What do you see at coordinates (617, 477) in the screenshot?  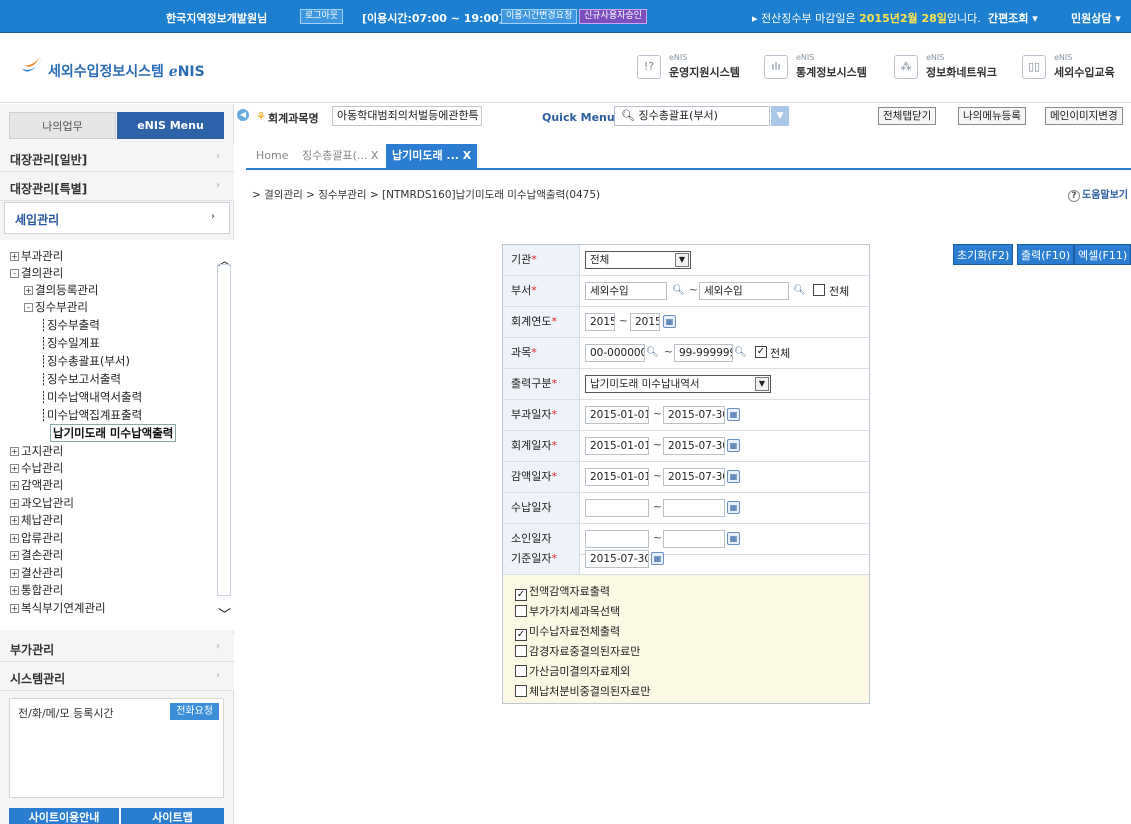 I see `reduce-date-from: 2015-01-01` at bounding box center [617, 477].